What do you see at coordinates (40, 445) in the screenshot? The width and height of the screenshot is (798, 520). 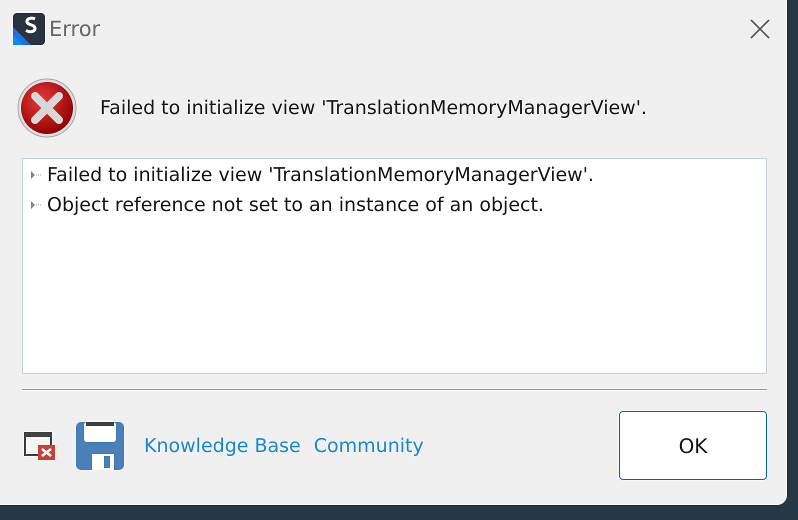 I see `window-close-icon` at bounding box center [40, 445].